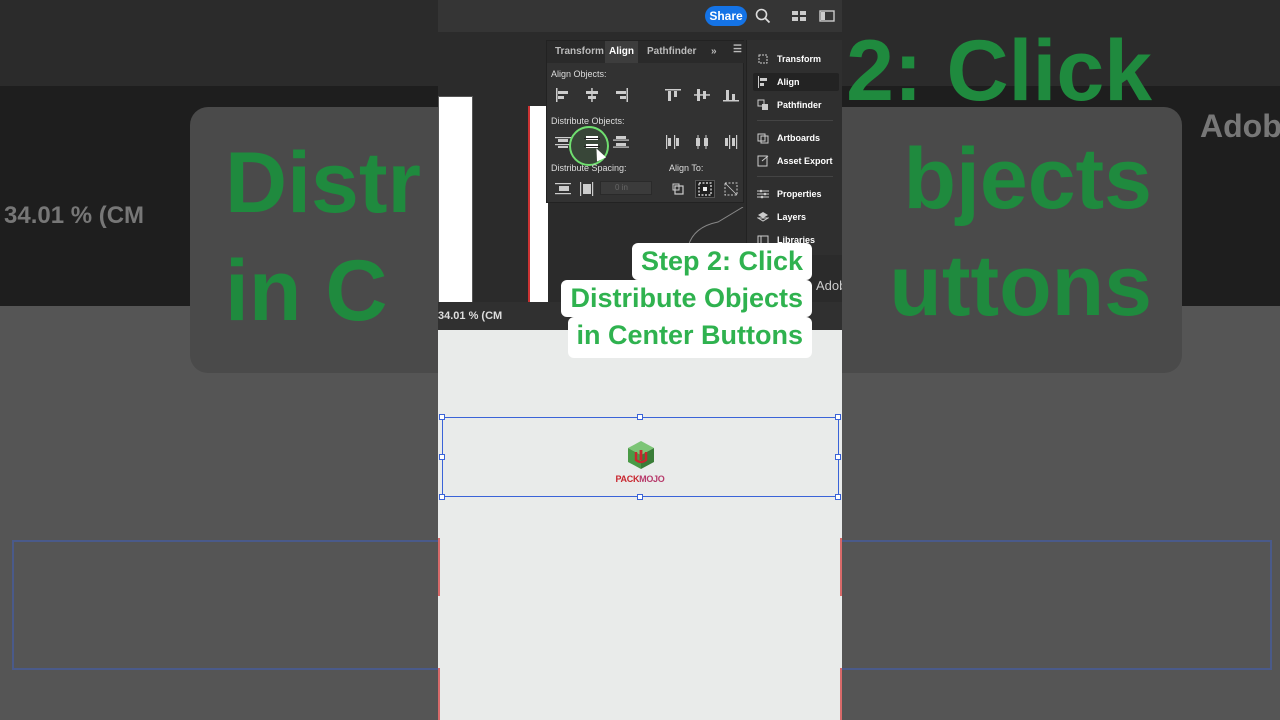  I want to click on search-icon, so click(763, 16).